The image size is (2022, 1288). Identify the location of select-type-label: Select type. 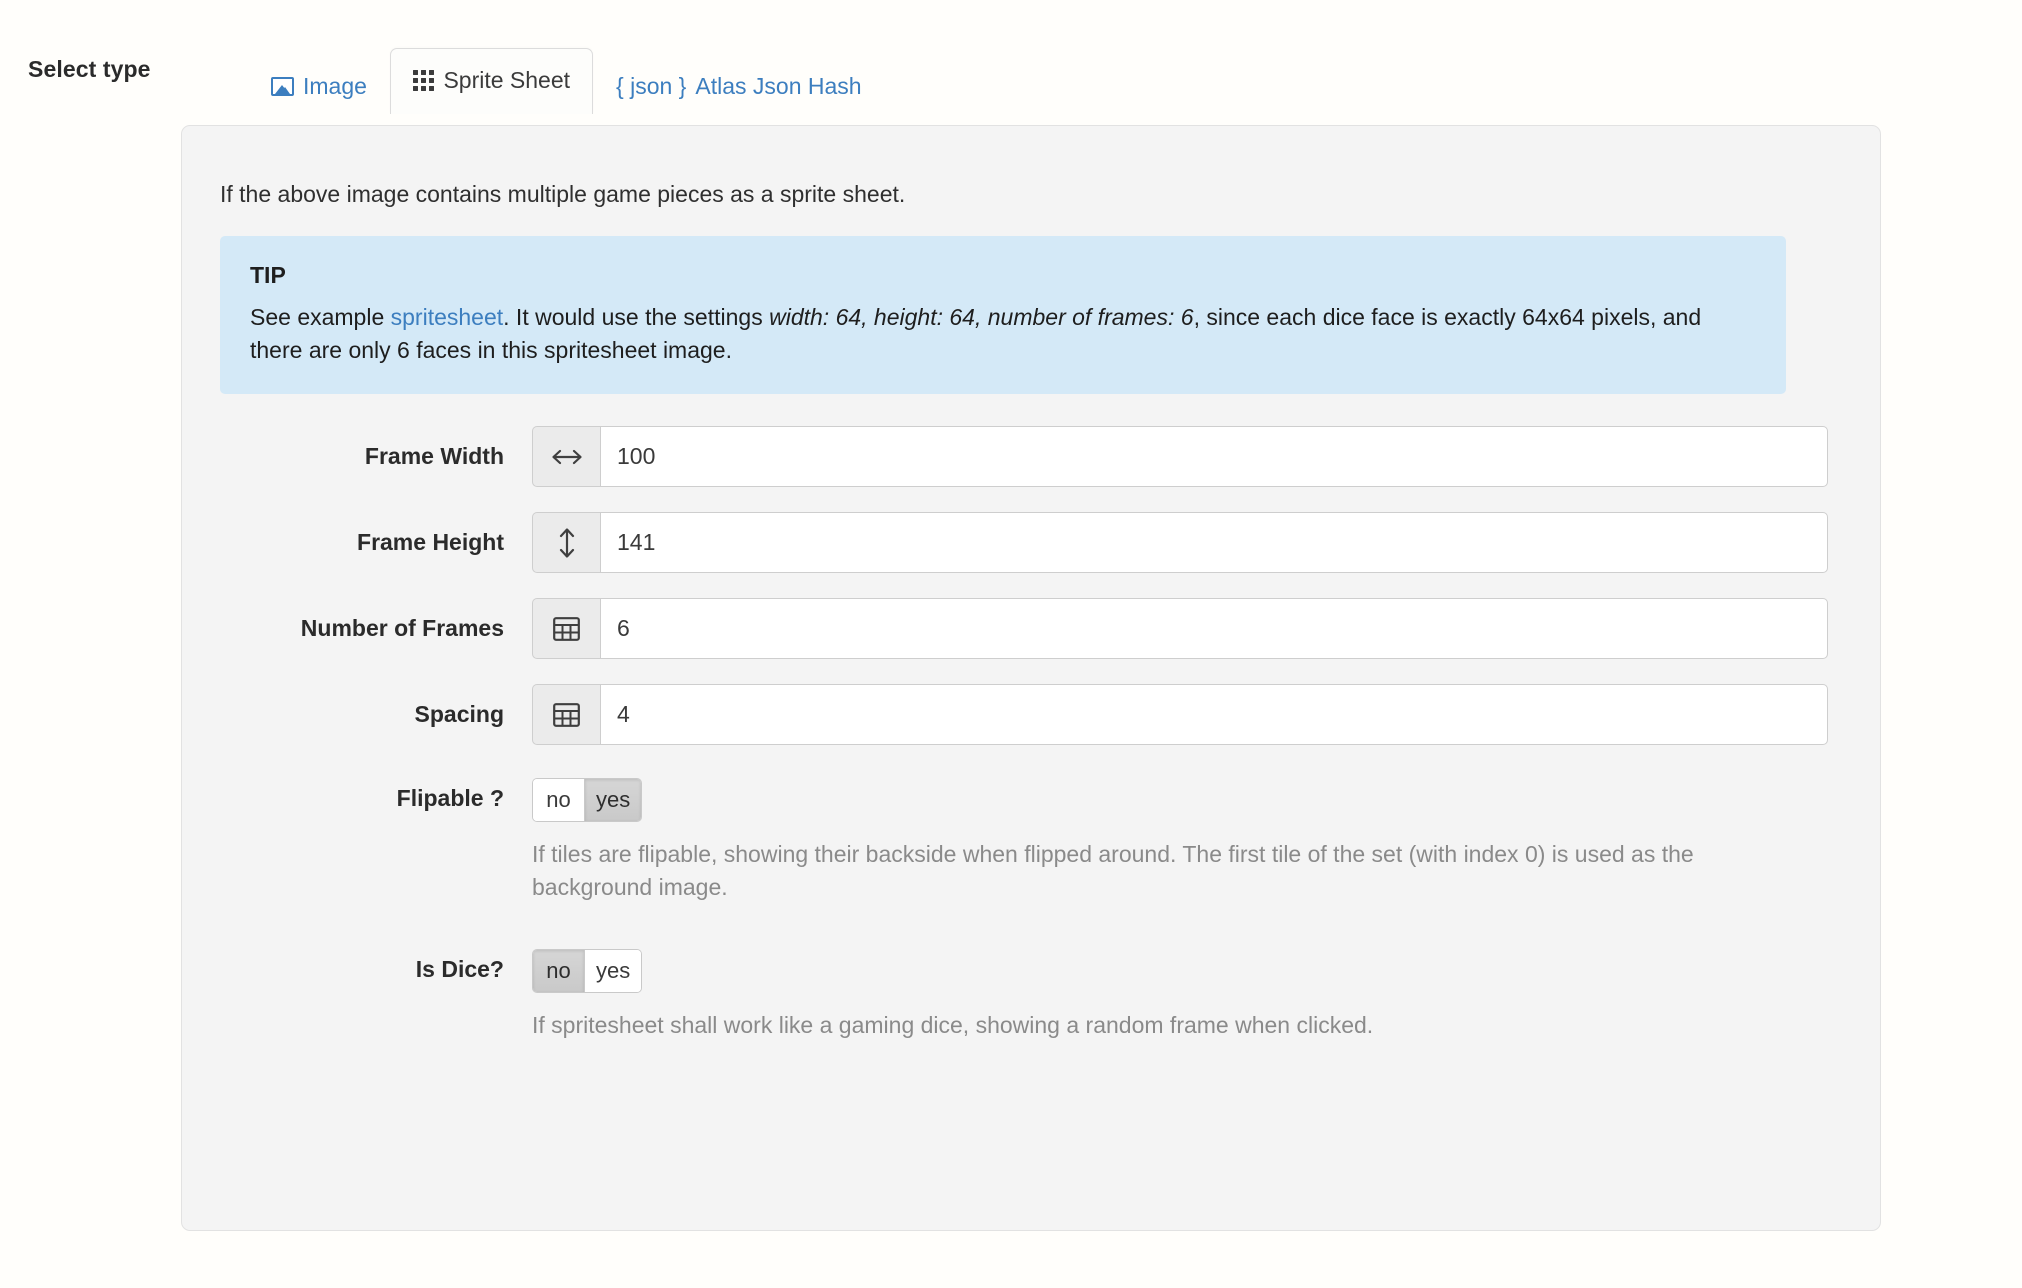
(89, 69).